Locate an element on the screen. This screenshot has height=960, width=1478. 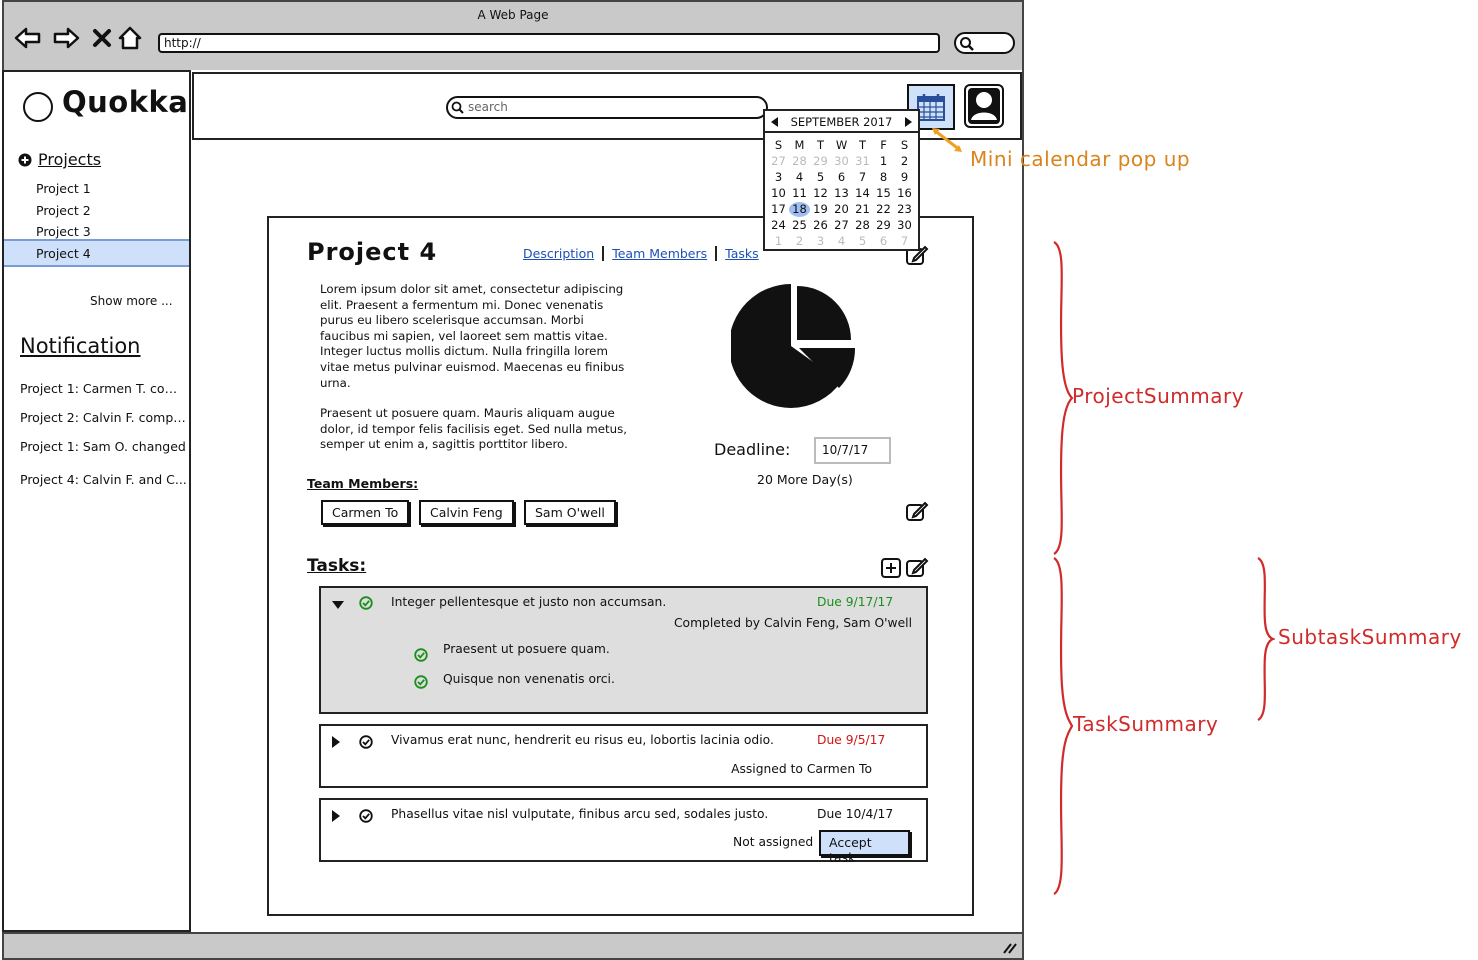
calendar-day: 20 is located at coordinates (841, 209).